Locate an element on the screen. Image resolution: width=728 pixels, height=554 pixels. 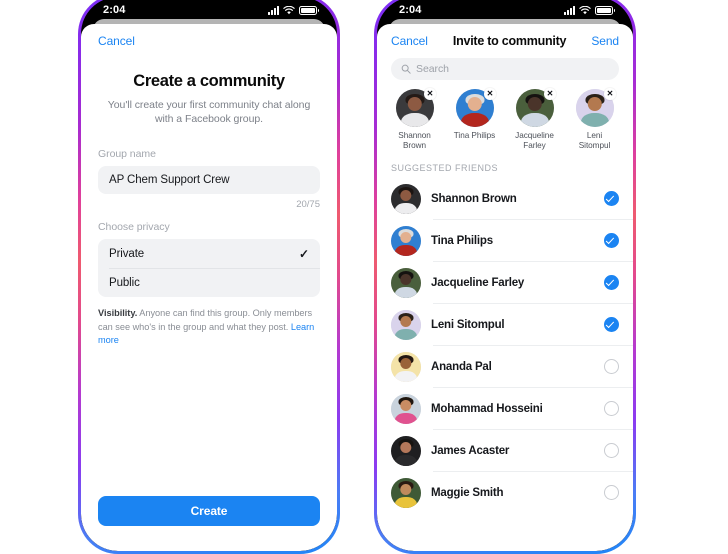
list-item-label: James Acaster is located at coordinates (470, 450).